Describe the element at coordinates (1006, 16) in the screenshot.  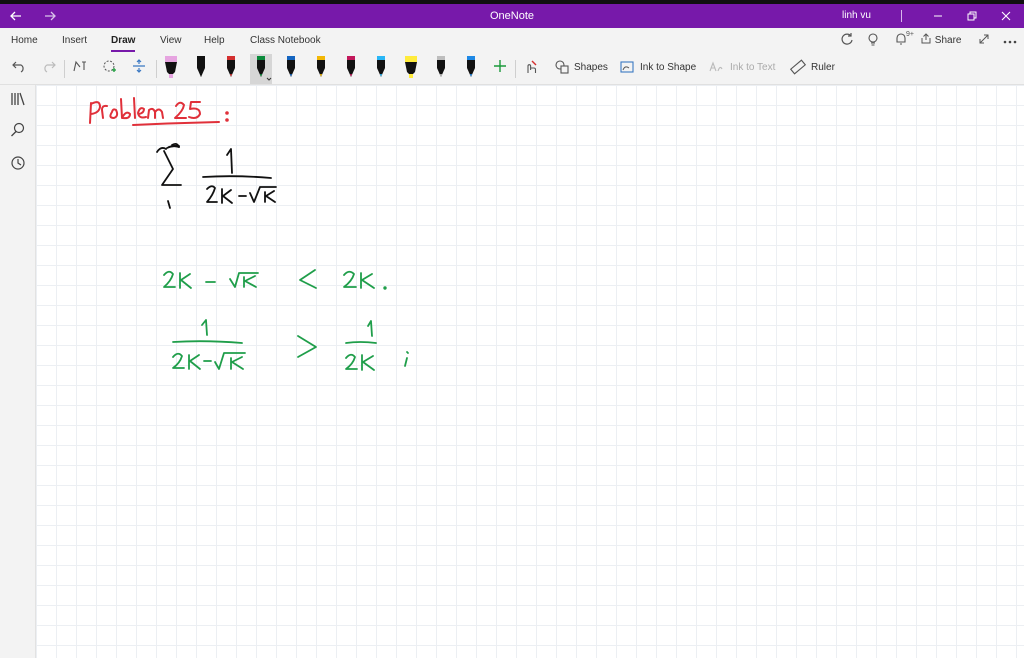
I see `close-button` at that location.